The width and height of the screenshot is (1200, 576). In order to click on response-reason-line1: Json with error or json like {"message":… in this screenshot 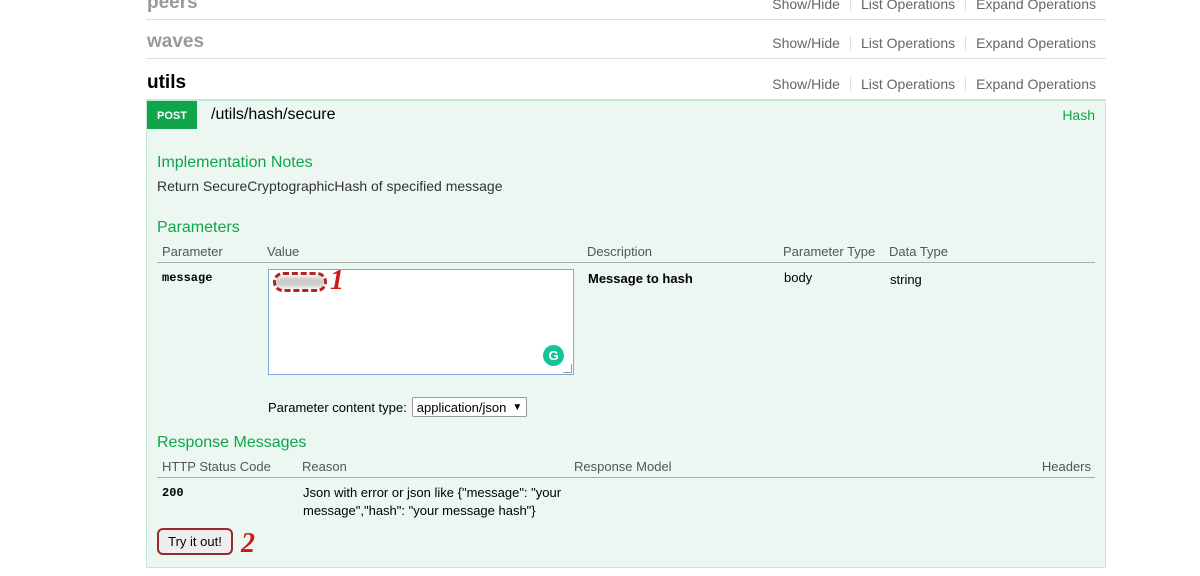, I will do `click(432, 492)`.